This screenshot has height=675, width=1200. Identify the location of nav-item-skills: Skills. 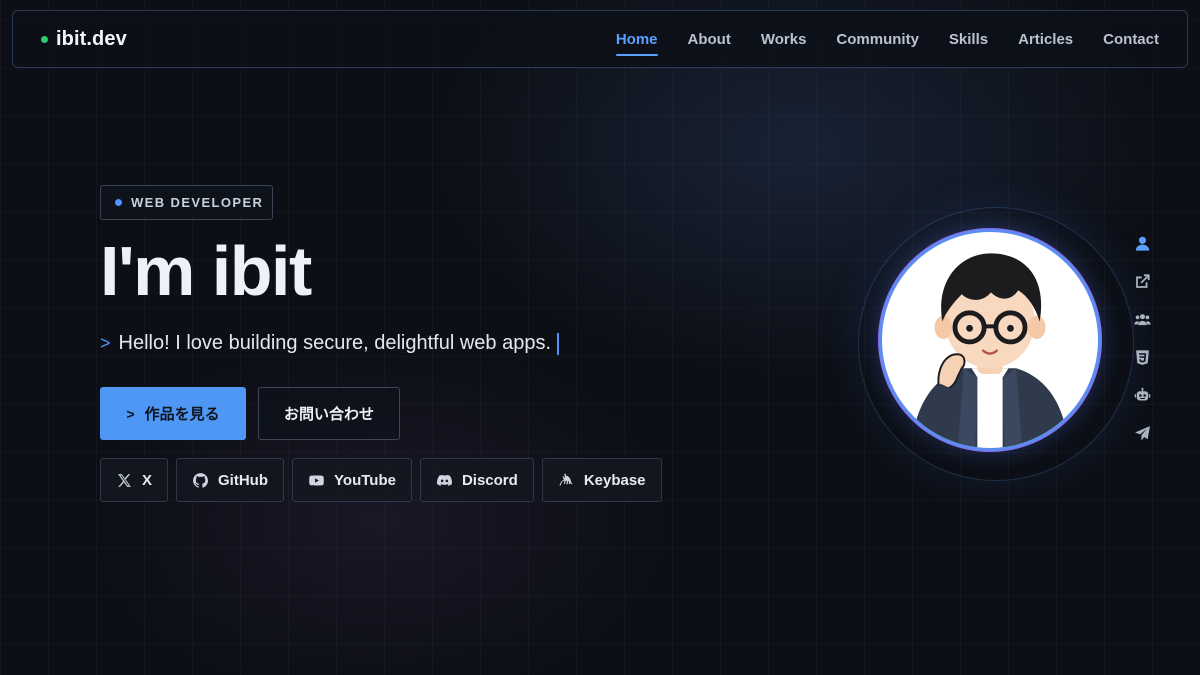
(968, 39).